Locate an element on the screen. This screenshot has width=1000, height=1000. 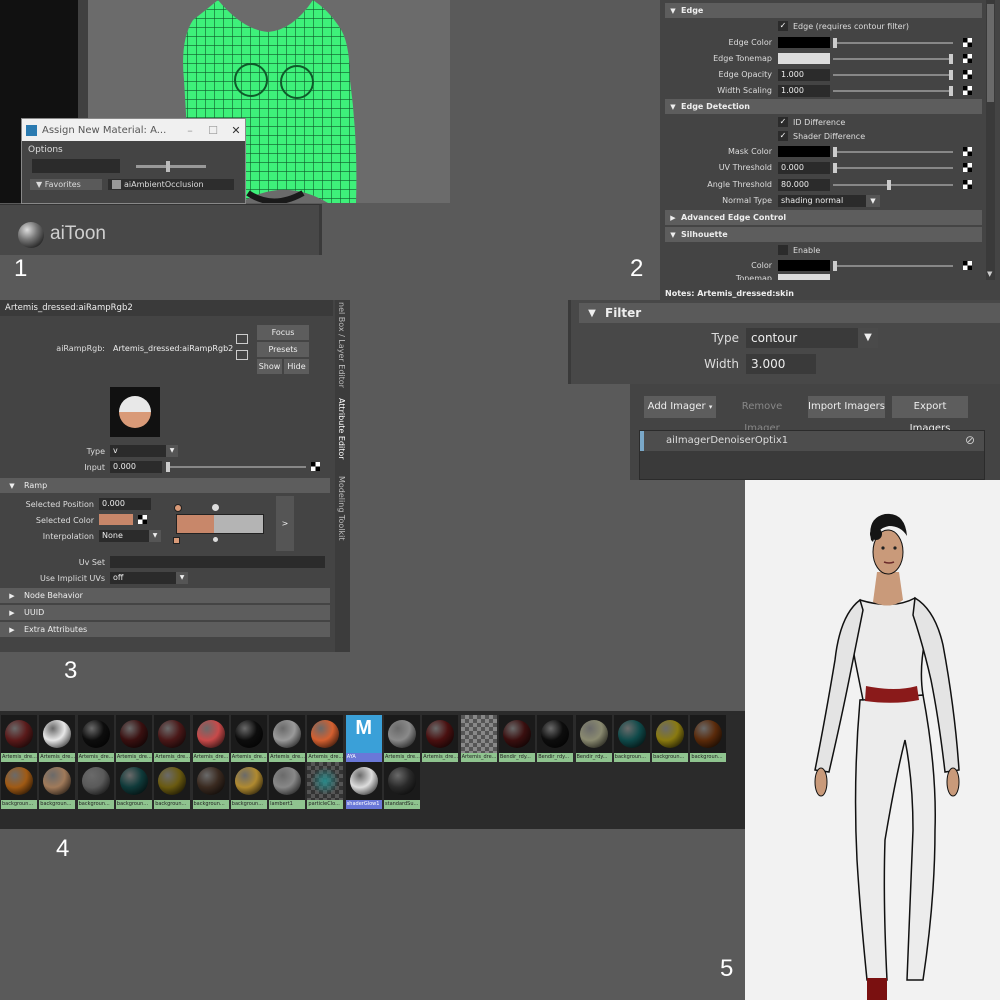
presets-button: Presets is located at coordinates (283, 349).